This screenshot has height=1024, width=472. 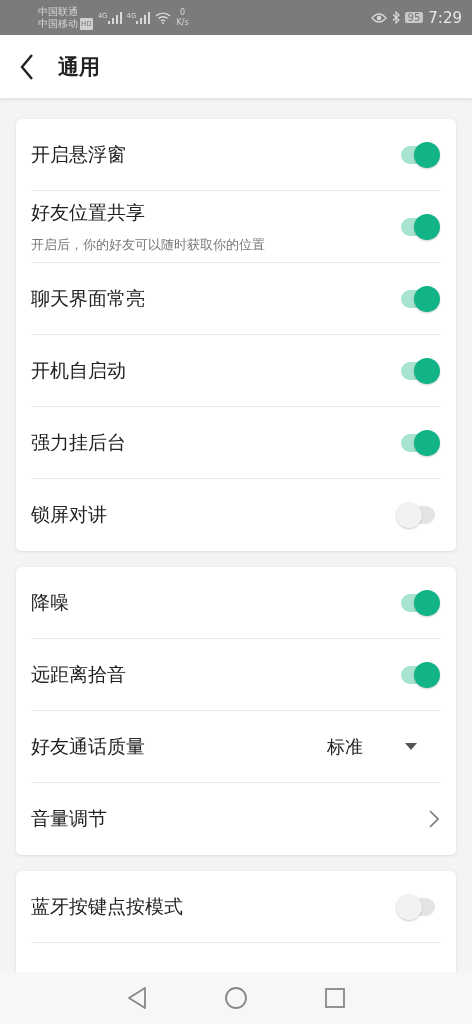 I want to click on recents-nav-button, so click(x=335, y=998).